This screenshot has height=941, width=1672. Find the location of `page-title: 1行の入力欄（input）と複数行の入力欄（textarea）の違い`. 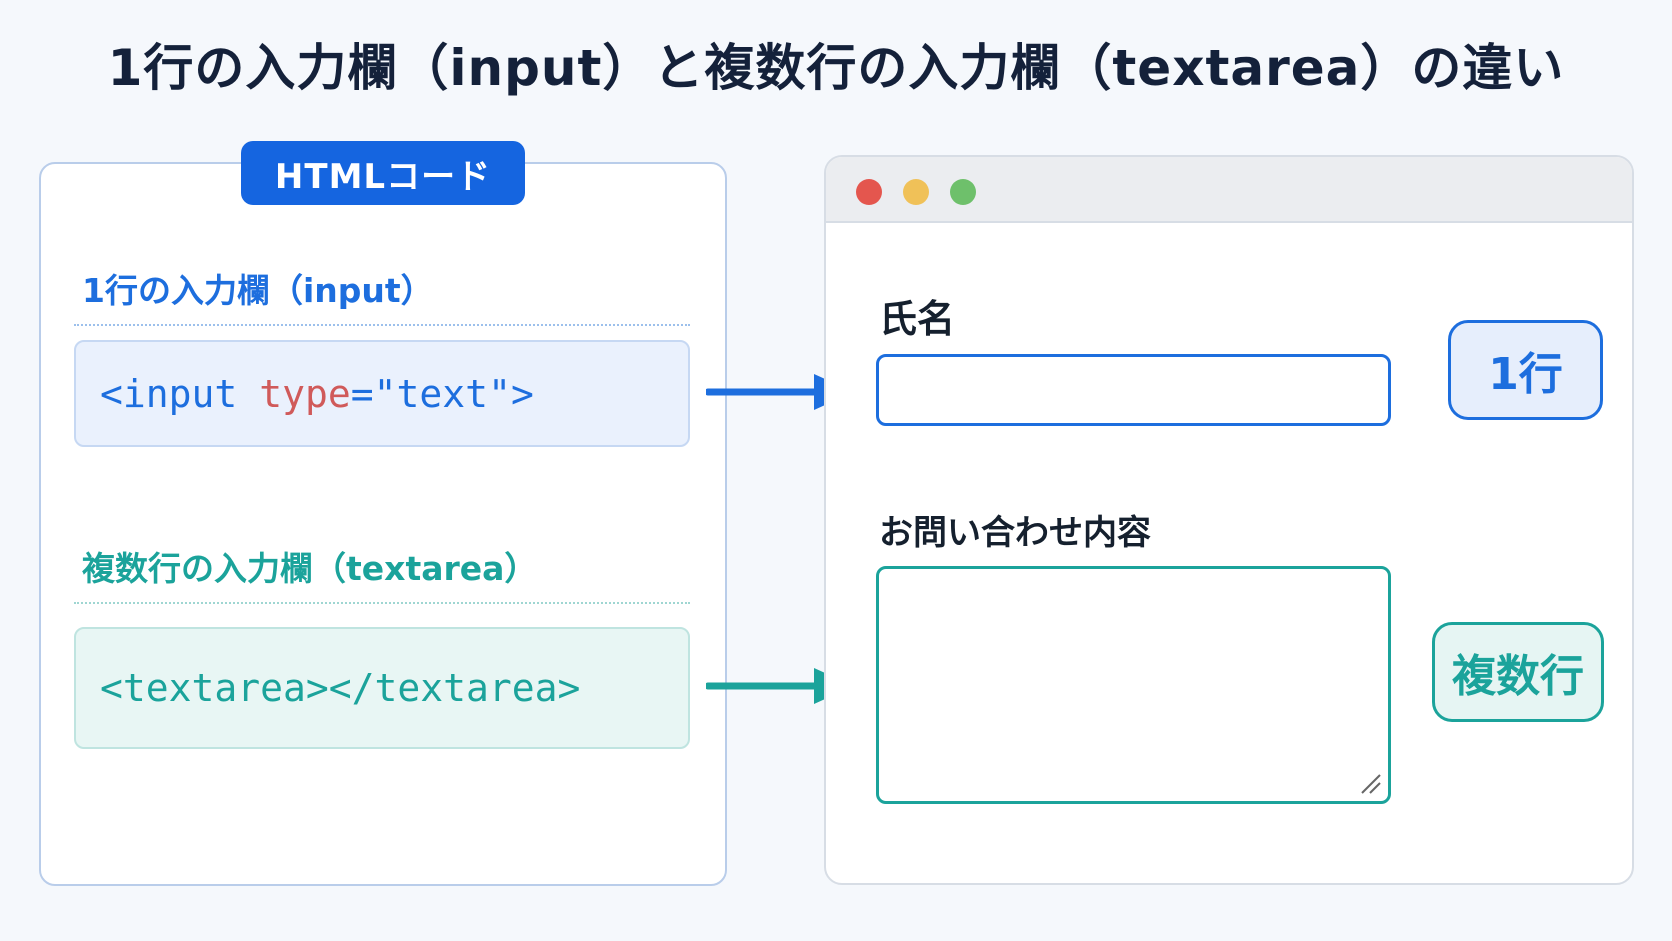

page-title: 1行の入力欄（input）と複数行の入力欄（textarea）の違い is located at coordinates (836, 68).